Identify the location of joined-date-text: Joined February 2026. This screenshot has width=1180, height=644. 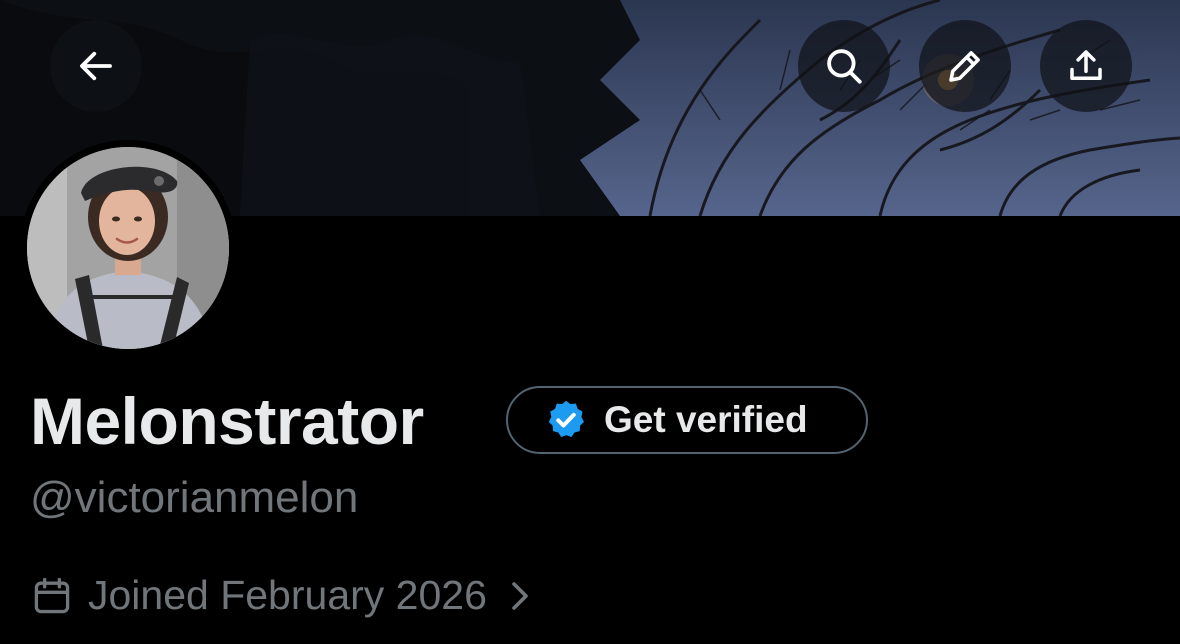
(287, 595).